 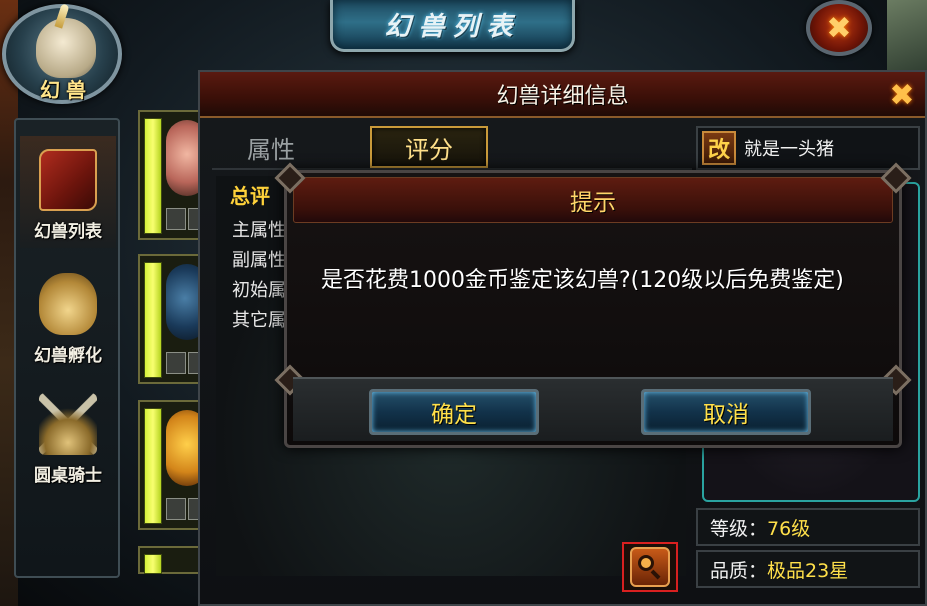 I want to click on detail-title: 幻兽详细信息, so click(x=562, y=96).